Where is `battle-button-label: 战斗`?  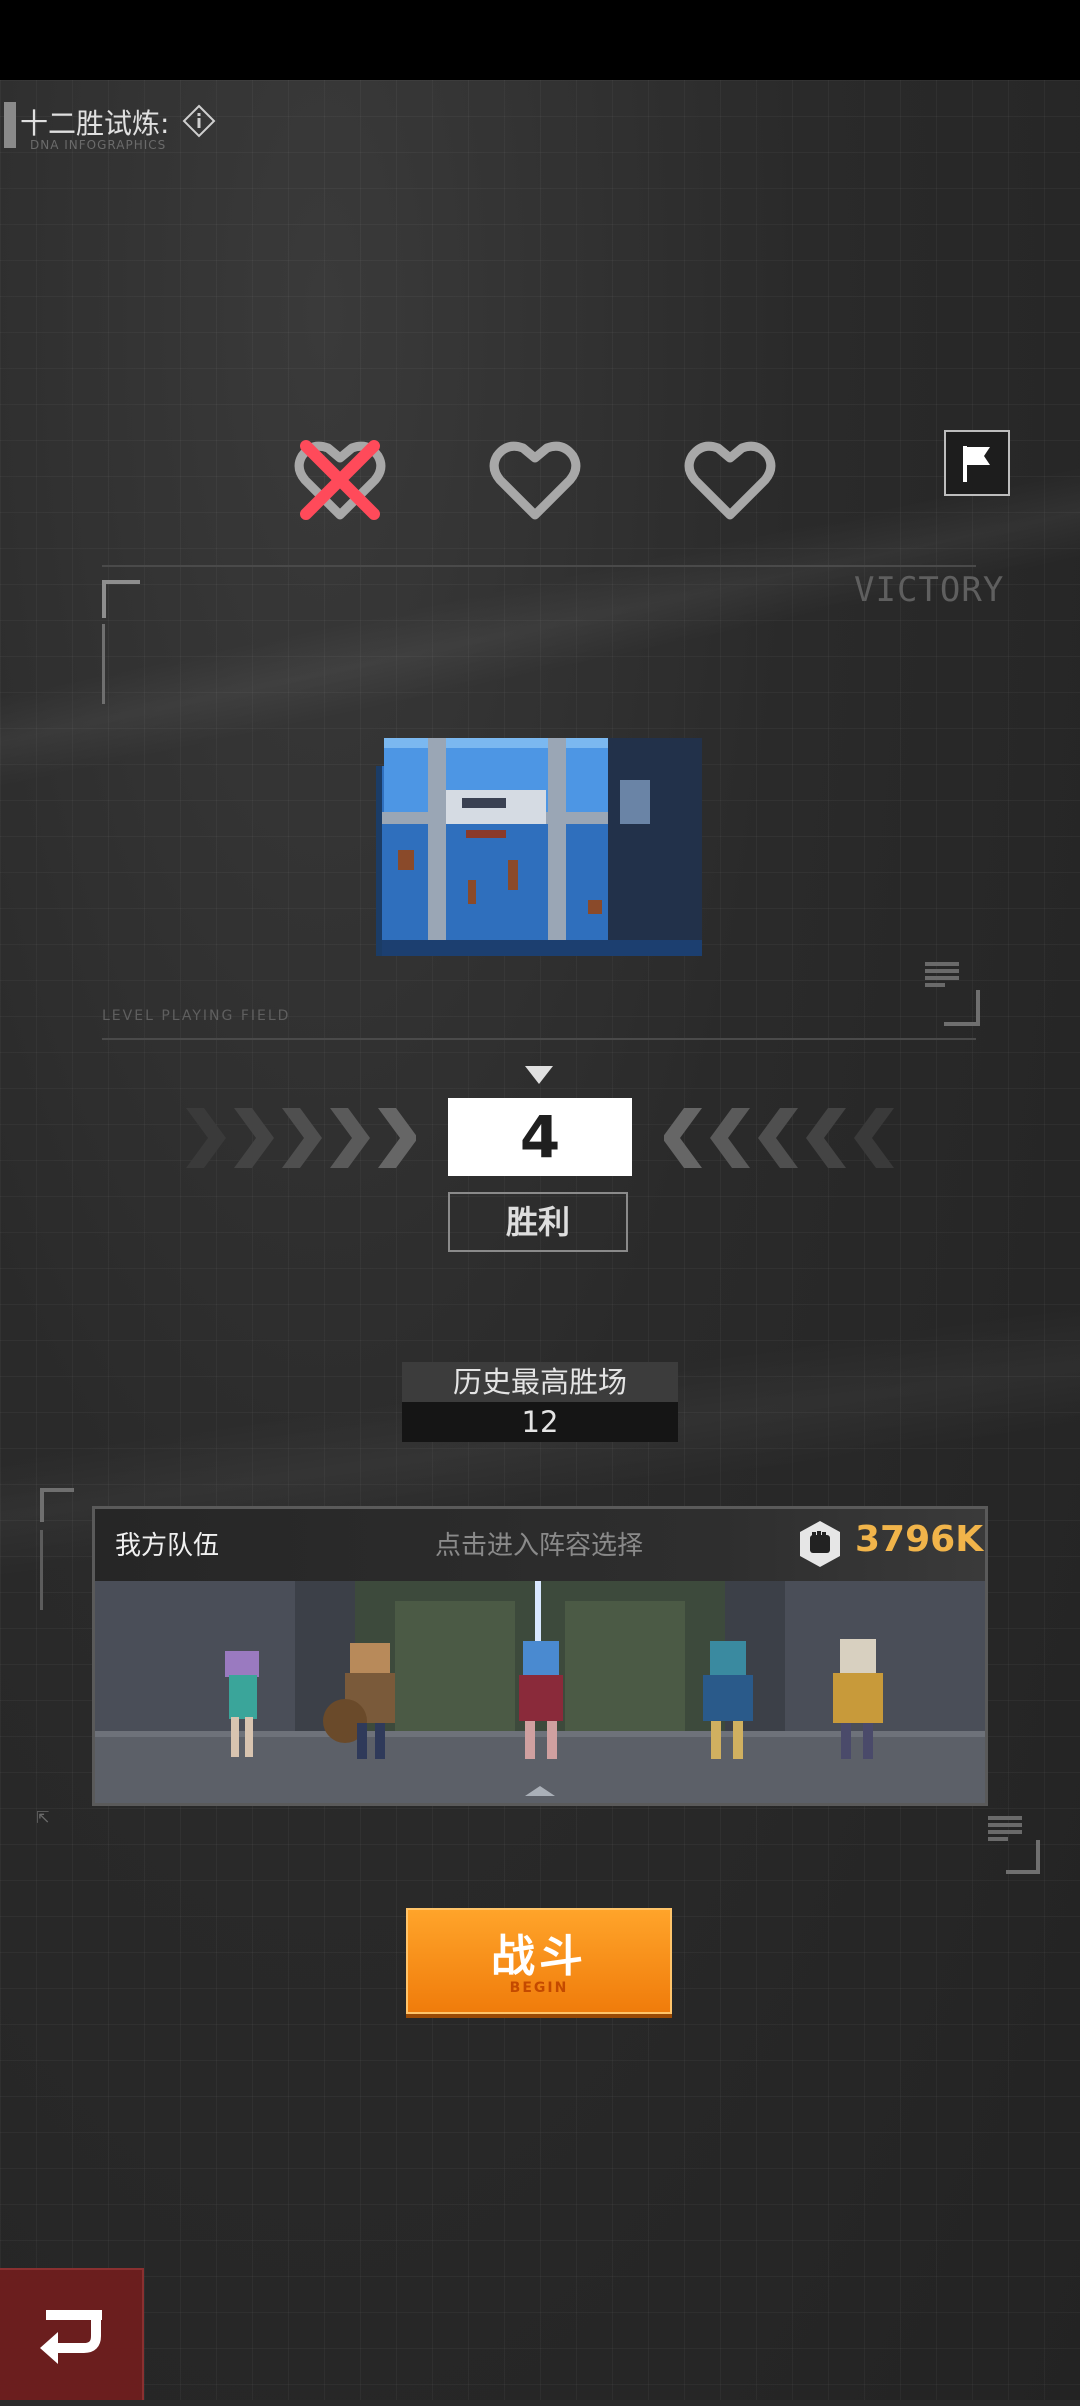
battle-button-label: 战斗 is located at coordinates (539, 1956).